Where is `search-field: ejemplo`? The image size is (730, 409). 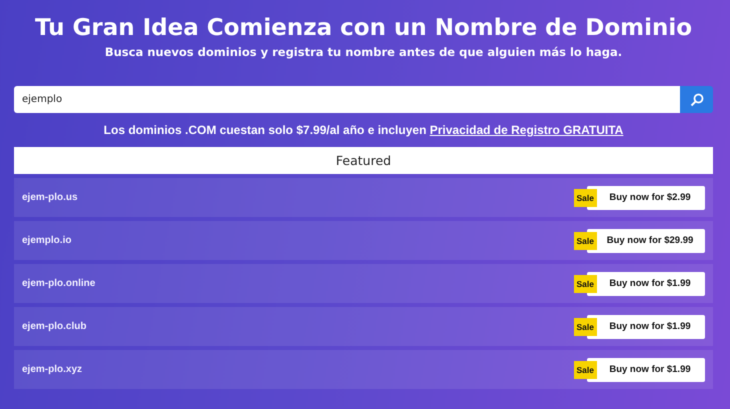 search-field: ejemplo is located at coordinates (347, 99).